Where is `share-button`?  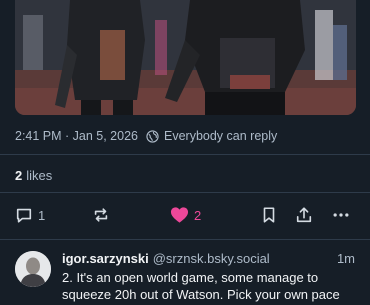
share-button is located at coordinates (304, 215).